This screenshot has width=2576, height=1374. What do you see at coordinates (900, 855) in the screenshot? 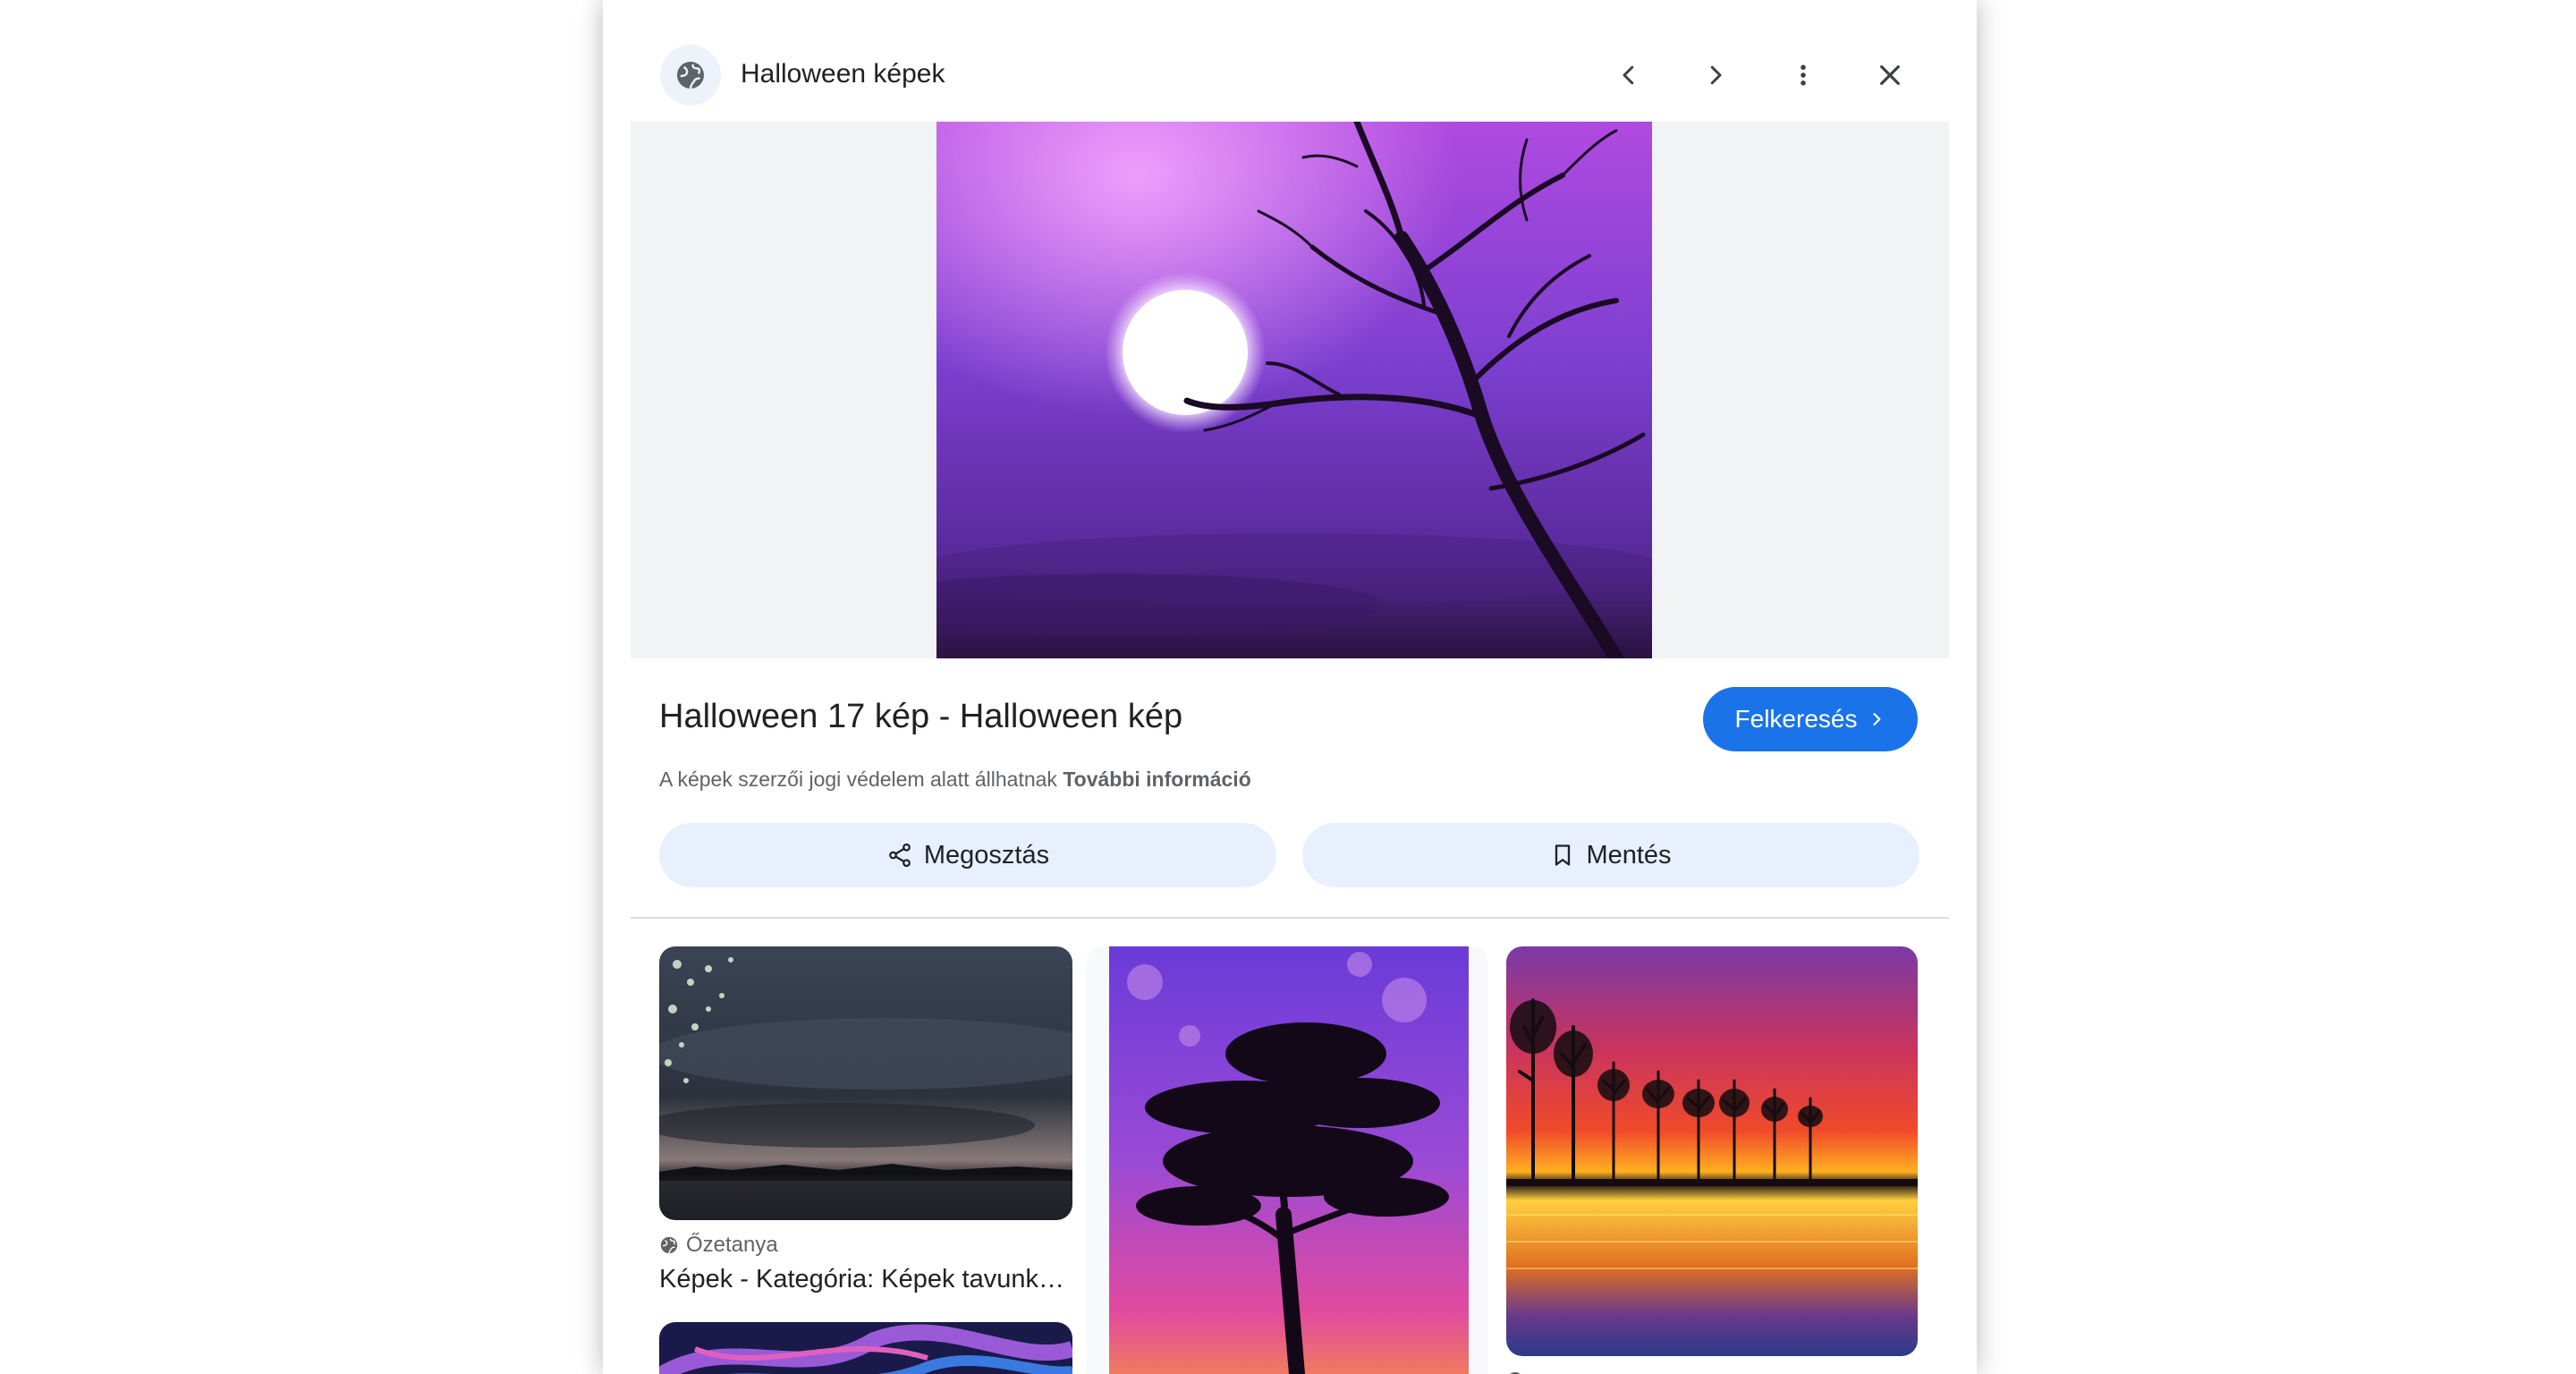
I see `share-icon` at bounding box center [900, 855].